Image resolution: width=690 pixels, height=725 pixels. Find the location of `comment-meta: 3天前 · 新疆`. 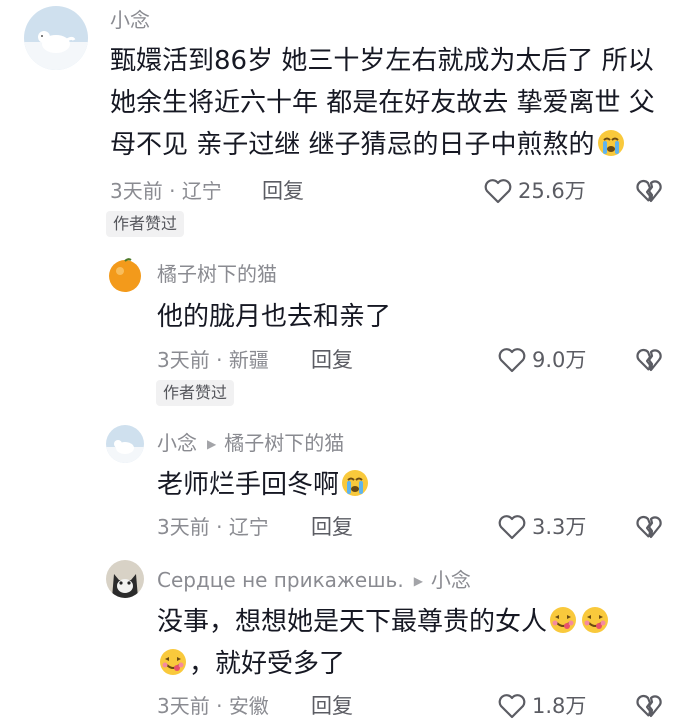

comment-meta: 3天前 · 新疆 is located at coordinates (213, 360).